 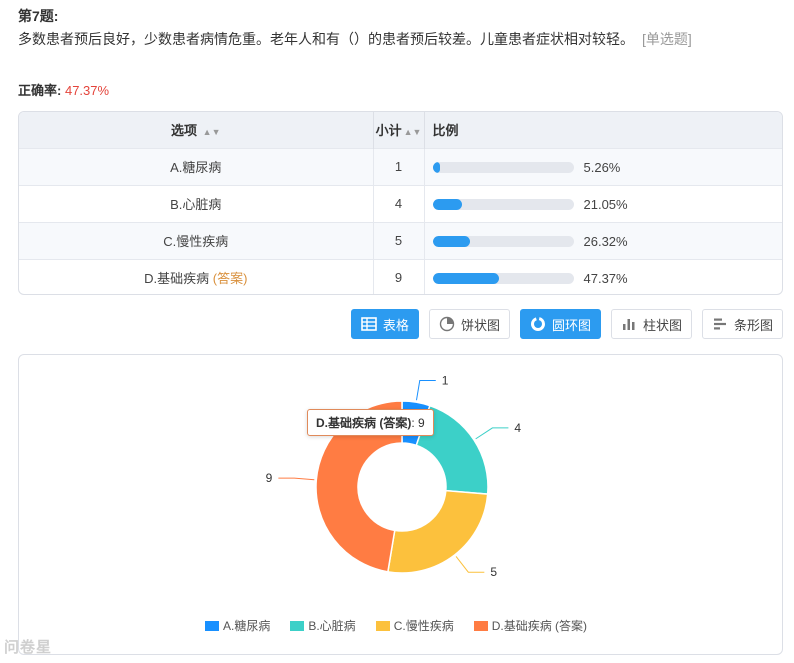 What do you see at coordinates (445, 380) in the screenshot?
I see `slice-value-label: 1` at bounding box center [445, 380].